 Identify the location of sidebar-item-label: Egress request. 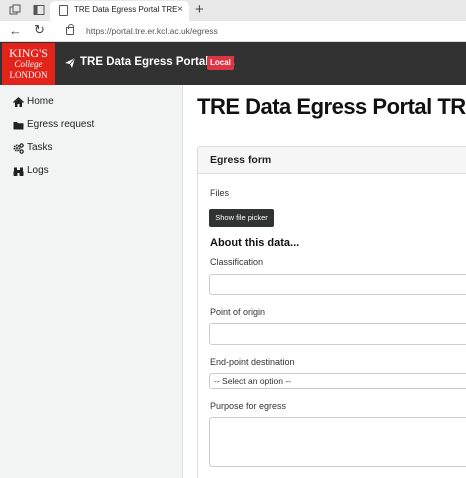
(61, 124).